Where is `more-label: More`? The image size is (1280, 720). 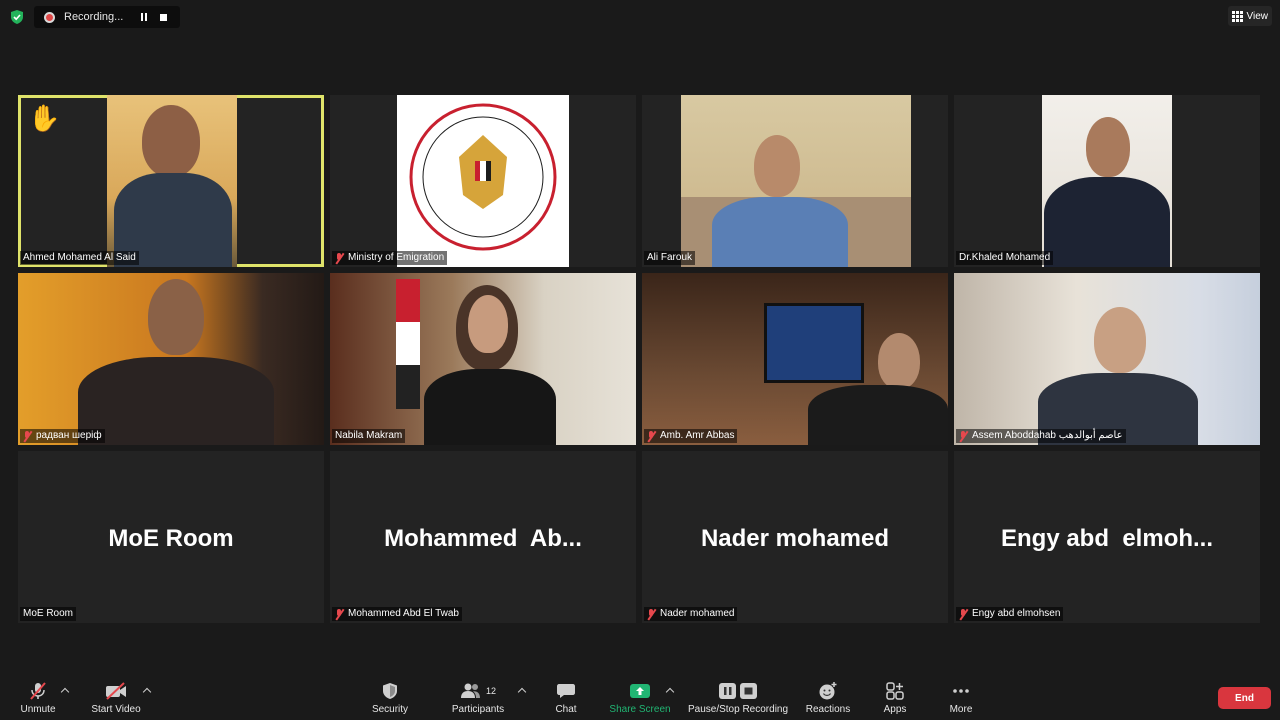 more-label: More is located at coordinates (961, 709).